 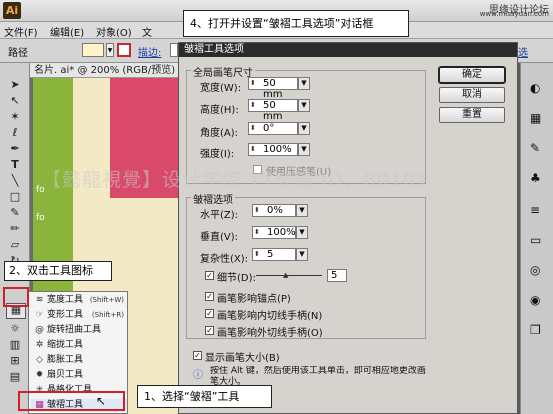 I want to click on in-tangent-checkbox: ✓, so click(x=209, y=313).